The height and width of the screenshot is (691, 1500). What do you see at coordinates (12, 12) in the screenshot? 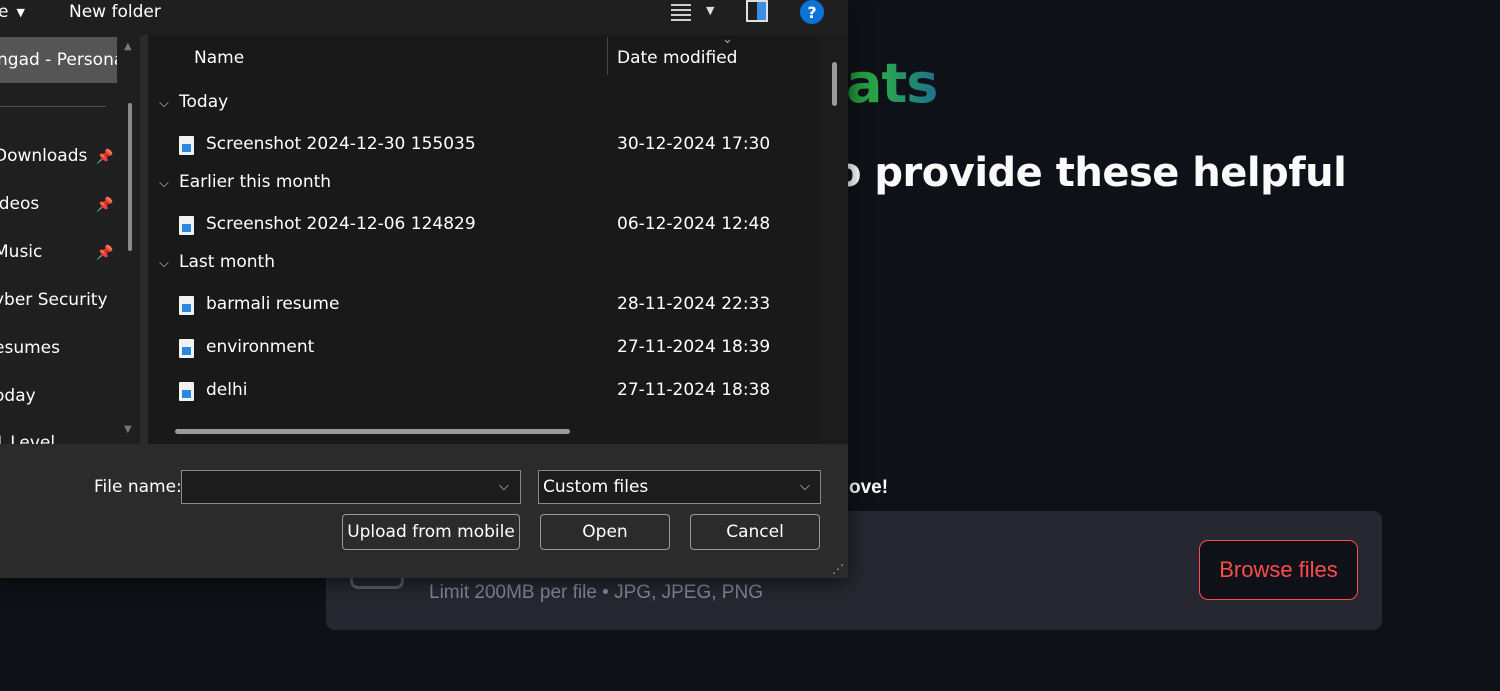
I see `organize-menu-button: e ▼` at bounding box center [12, 12].